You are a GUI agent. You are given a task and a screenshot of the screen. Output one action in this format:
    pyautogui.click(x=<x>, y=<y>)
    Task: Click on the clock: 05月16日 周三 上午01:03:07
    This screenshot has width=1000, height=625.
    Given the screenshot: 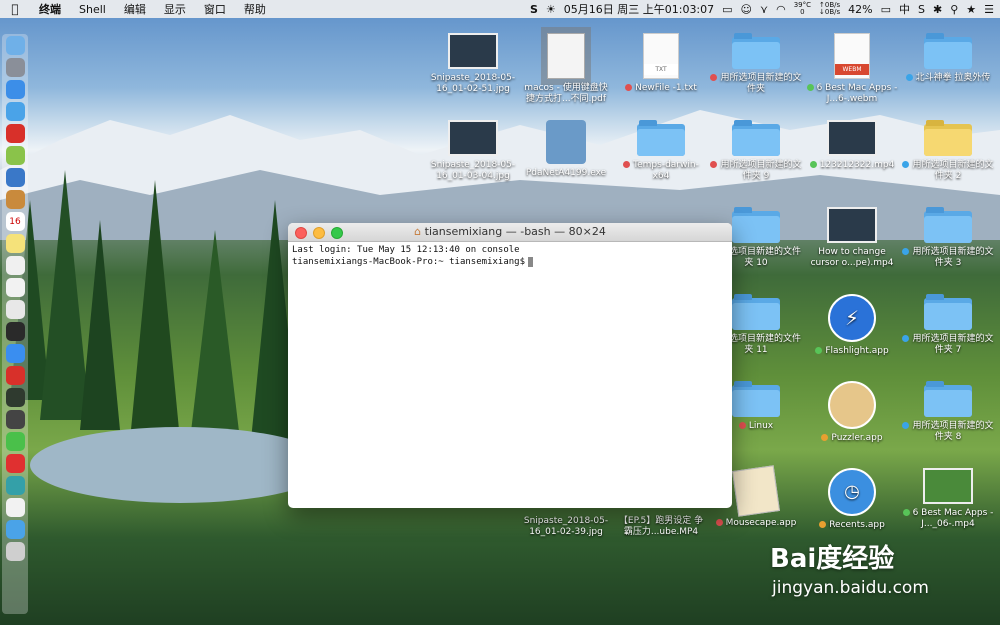 What is the action you would take?
    pyautogui.click(x=639, y=9)
    